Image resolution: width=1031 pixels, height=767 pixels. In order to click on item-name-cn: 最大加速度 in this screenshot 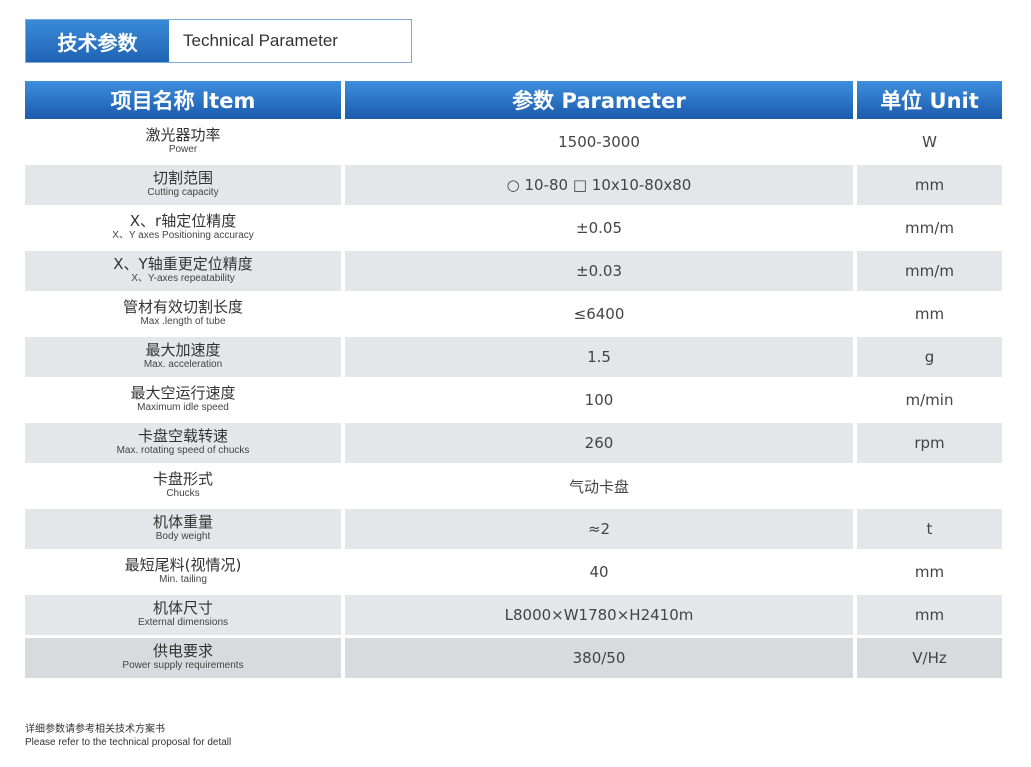, I will do `click(183, 350)`.